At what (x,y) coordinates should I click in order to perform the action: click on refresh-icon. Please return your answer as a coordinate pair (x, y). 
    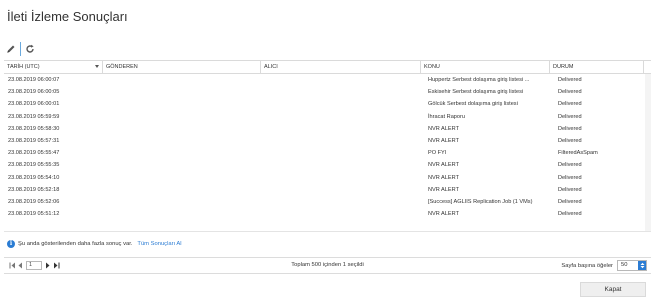
    Looking at the image, I should click on (30, 49).